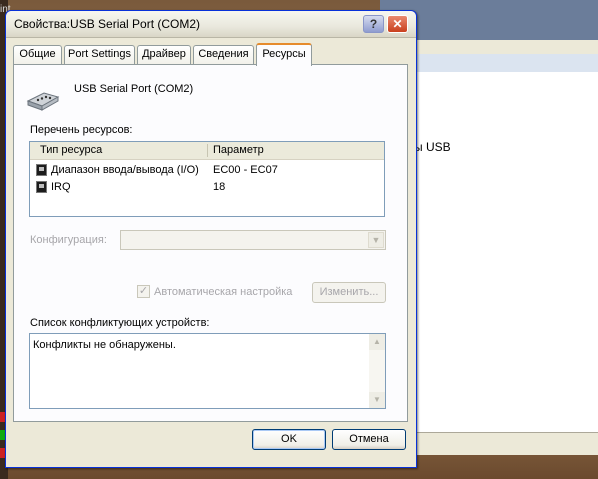 Image resolution: width=598 pixels, height=479 pixels. What do you see at coordinates (223, 292) in the screenshot?
I see `auto-settings-label: Автоматическая настройка` at bounding box center [223, 292].